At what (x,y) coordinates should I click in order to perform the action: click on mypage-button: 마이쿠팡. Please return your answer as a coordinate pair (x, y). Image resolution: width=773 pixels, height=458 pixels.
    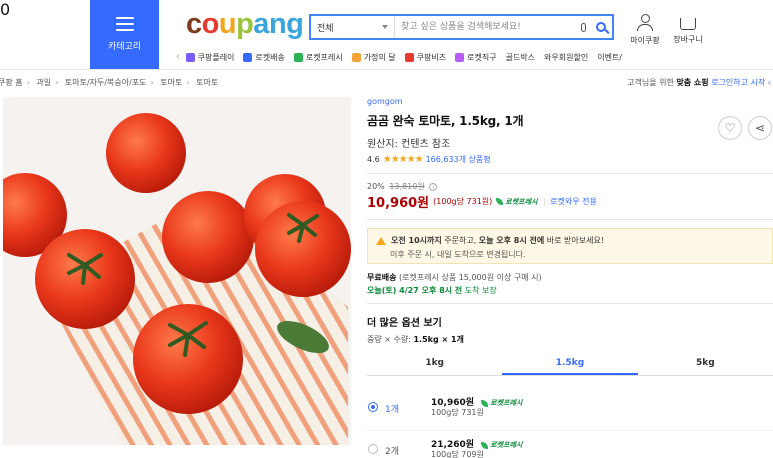
    Looking at the image, I should click on (645, 30).